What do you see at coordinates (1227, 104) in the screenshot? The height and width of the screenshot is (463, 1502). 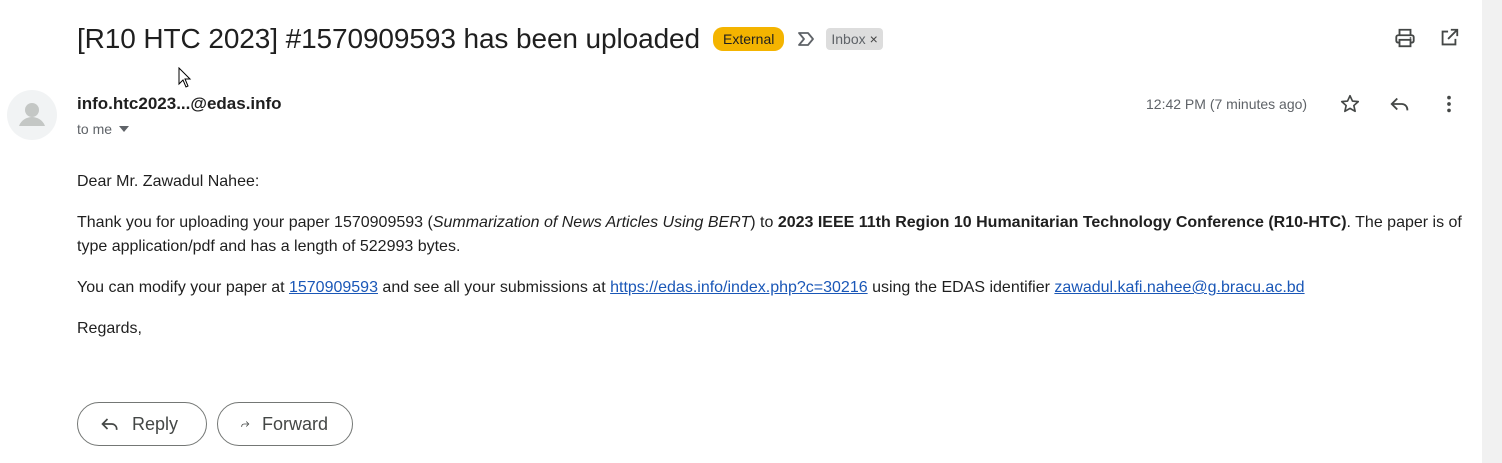 I see `email-timestamp: 12:42 PM (7 minutes ago)` at bounding box center [1227, 104].